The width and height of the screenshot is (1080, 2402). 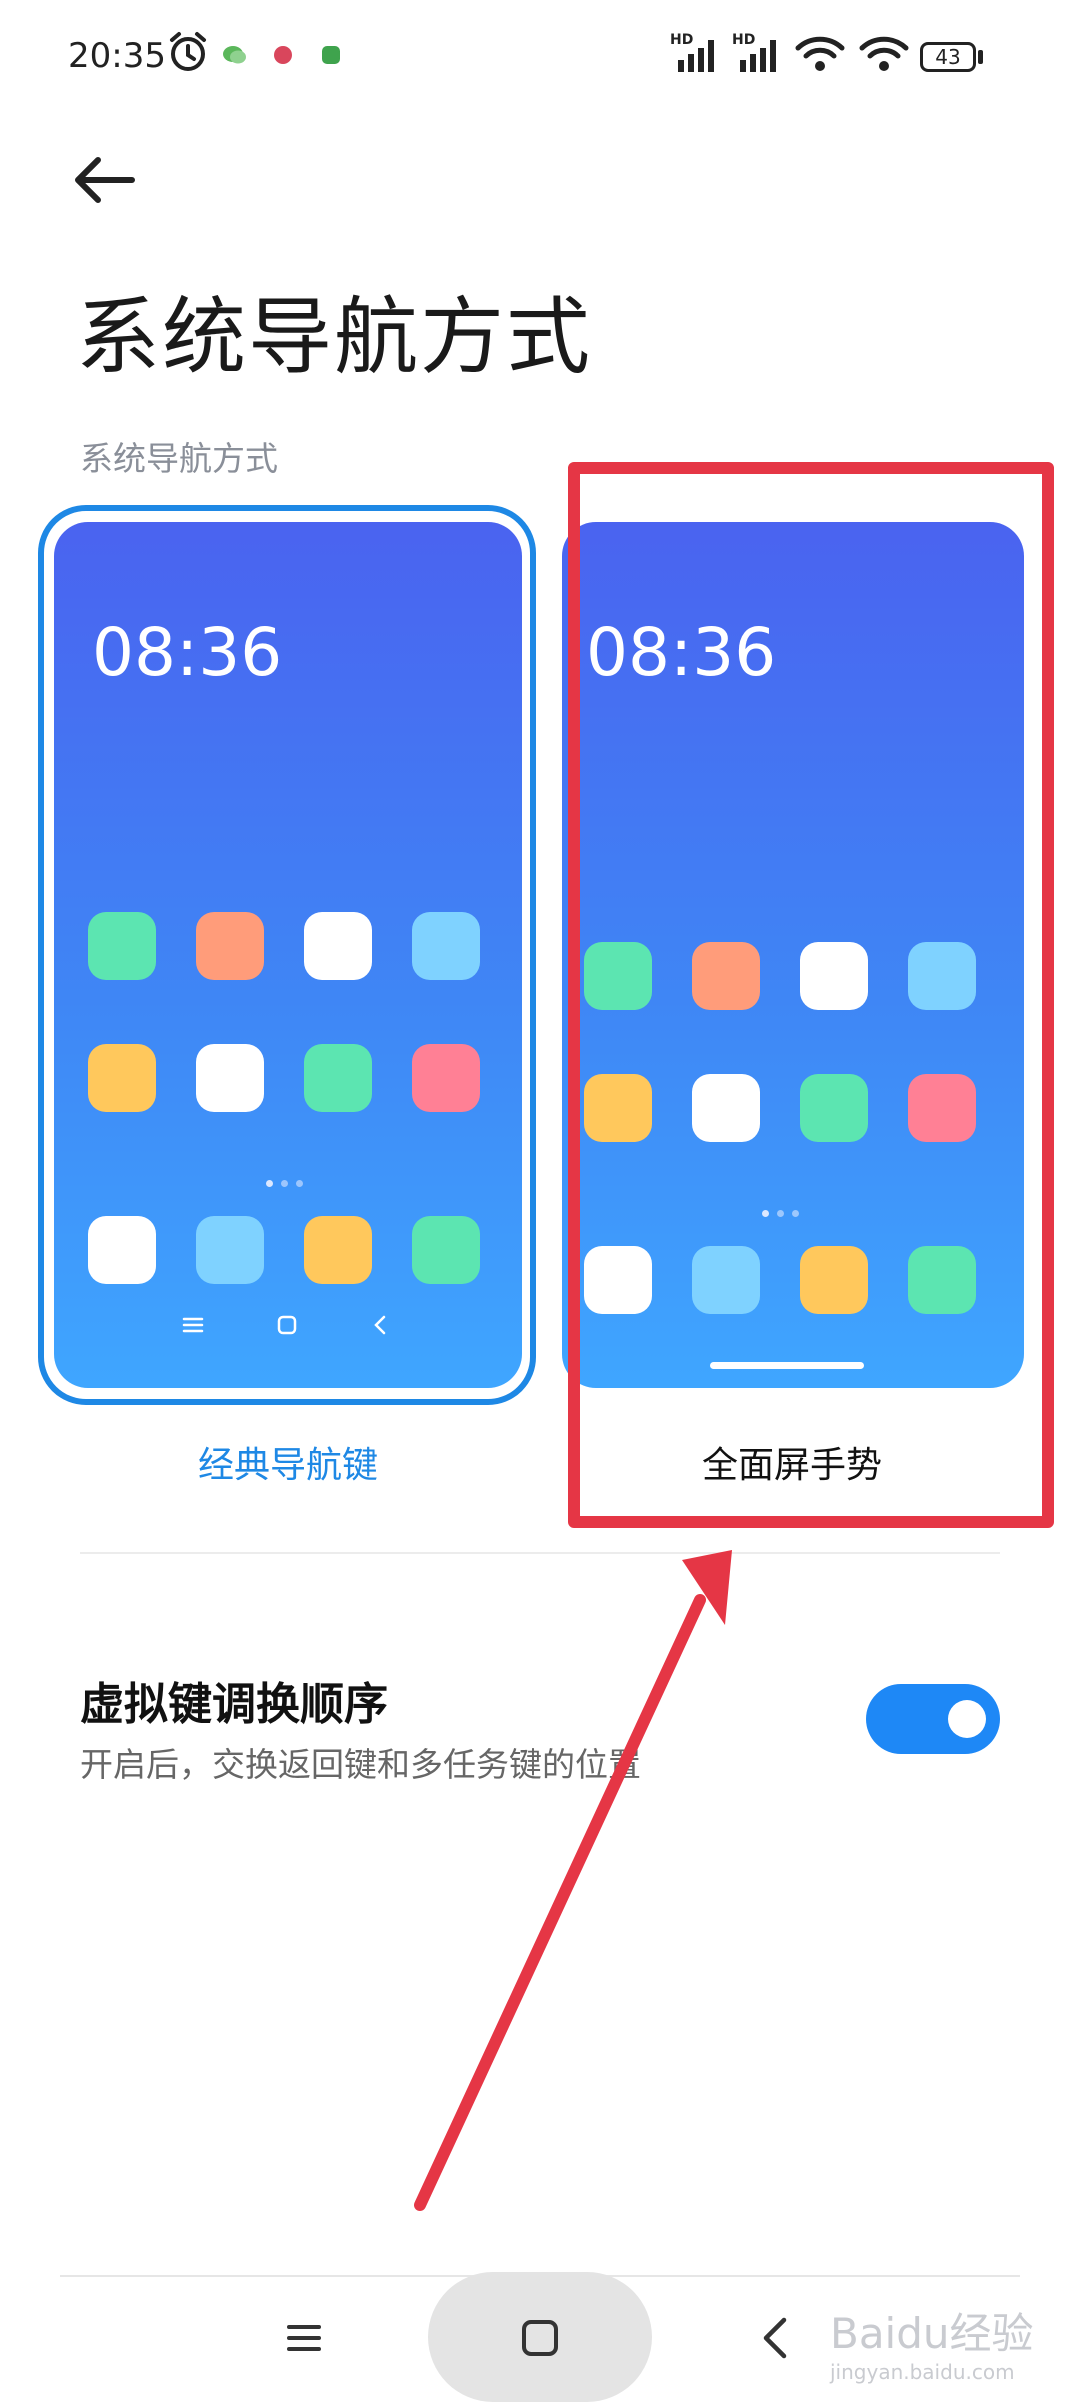 What do you see at coordinates (922, 2372) in the screenshot?
I see `watermark-url: jingyan.baidu.com` at bounding box center [922, 2372].